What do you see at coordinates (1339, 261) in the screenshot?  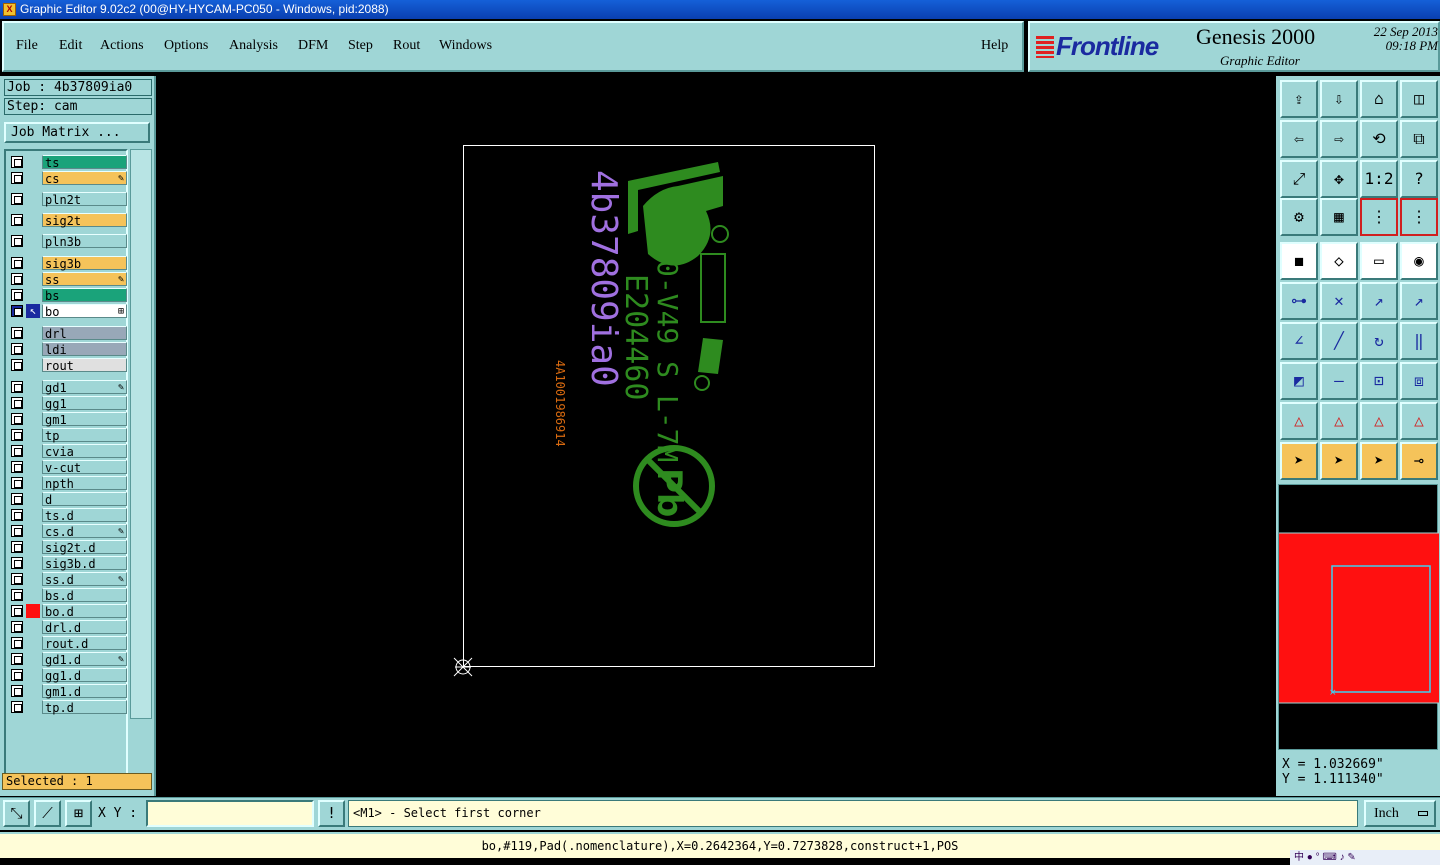 I see `tool-button-r4-c1: ◇` at bounding box center [1339, 261].